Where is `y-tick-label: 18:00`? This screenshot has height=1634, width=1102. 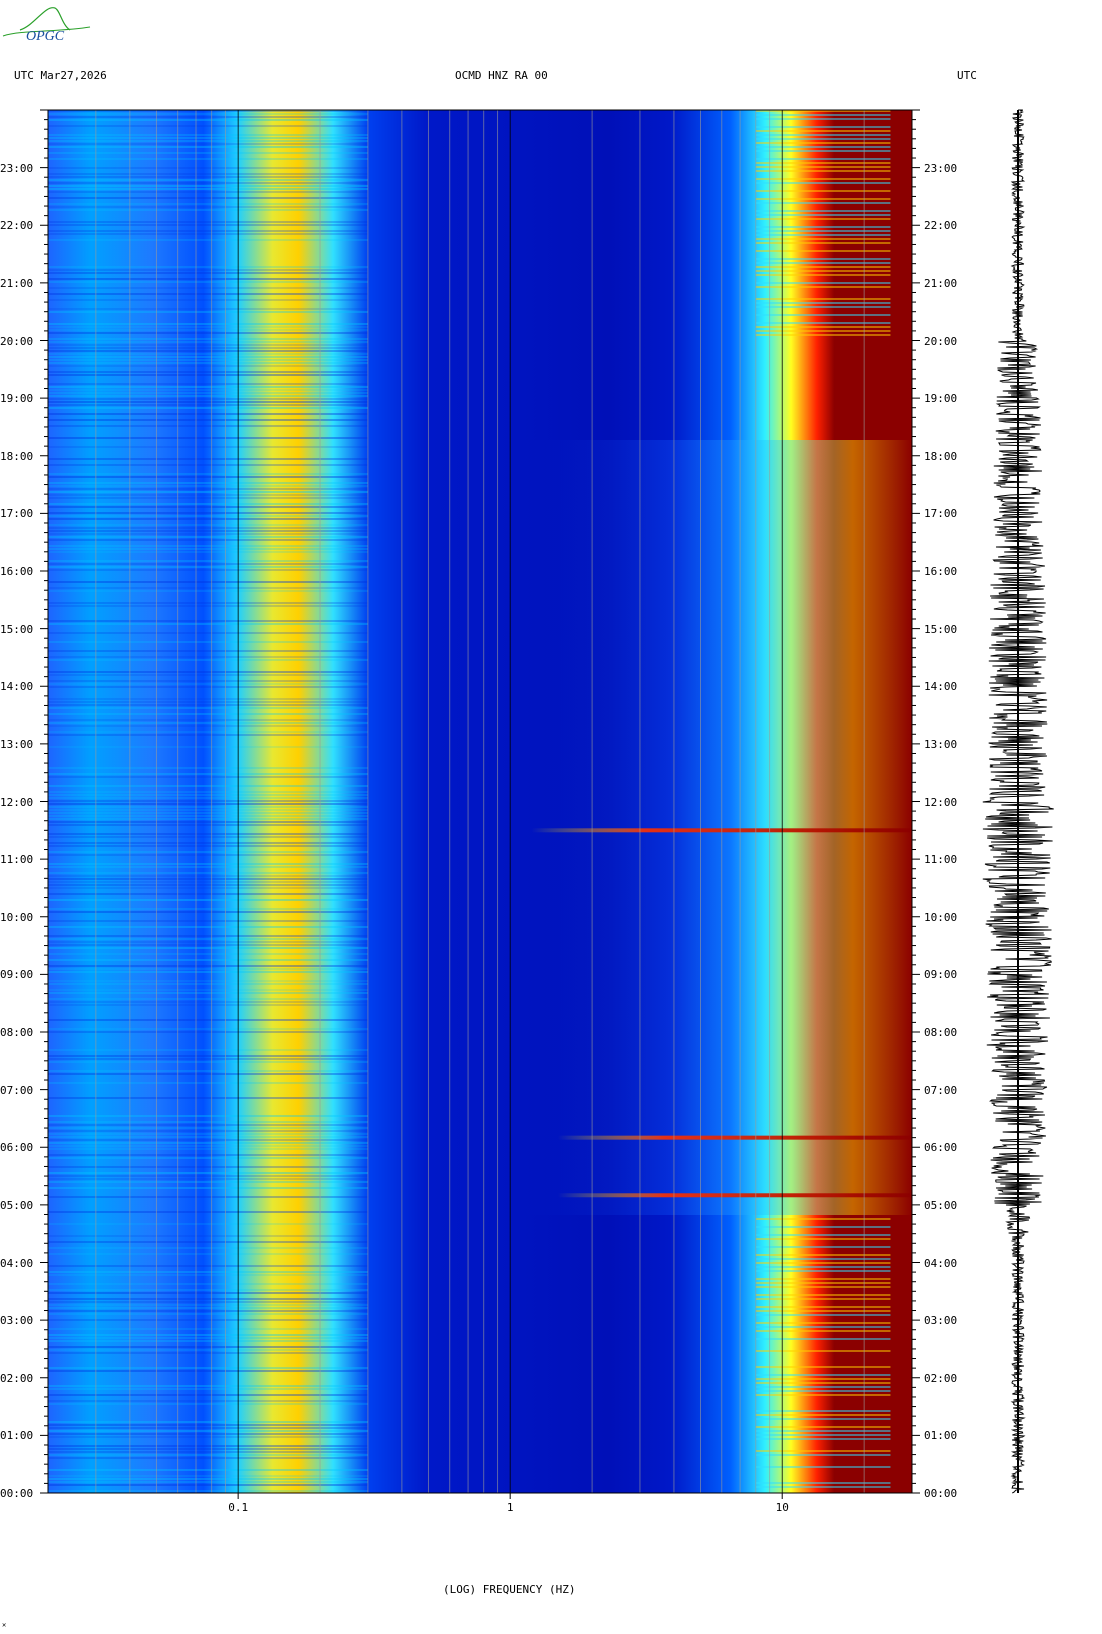
y-tick-label: 18:00 is located at coordinates (941, 456).